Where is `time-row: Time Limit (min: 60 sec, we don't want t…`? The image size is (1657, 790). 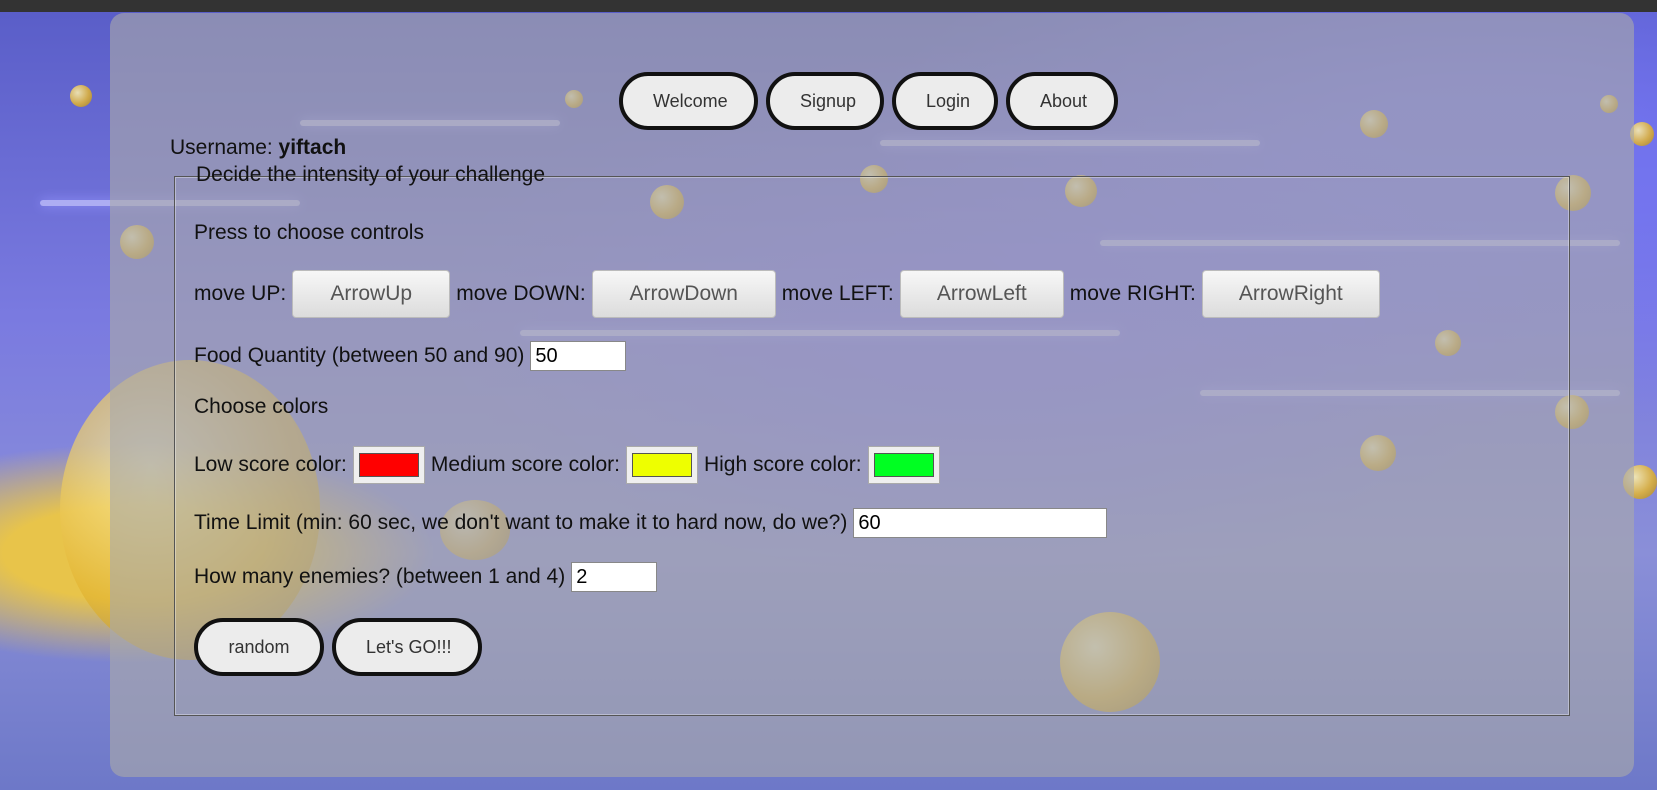
time-row: Time Limit (min: 60 sec, we don't want t… is located at coordinates (651, 523).